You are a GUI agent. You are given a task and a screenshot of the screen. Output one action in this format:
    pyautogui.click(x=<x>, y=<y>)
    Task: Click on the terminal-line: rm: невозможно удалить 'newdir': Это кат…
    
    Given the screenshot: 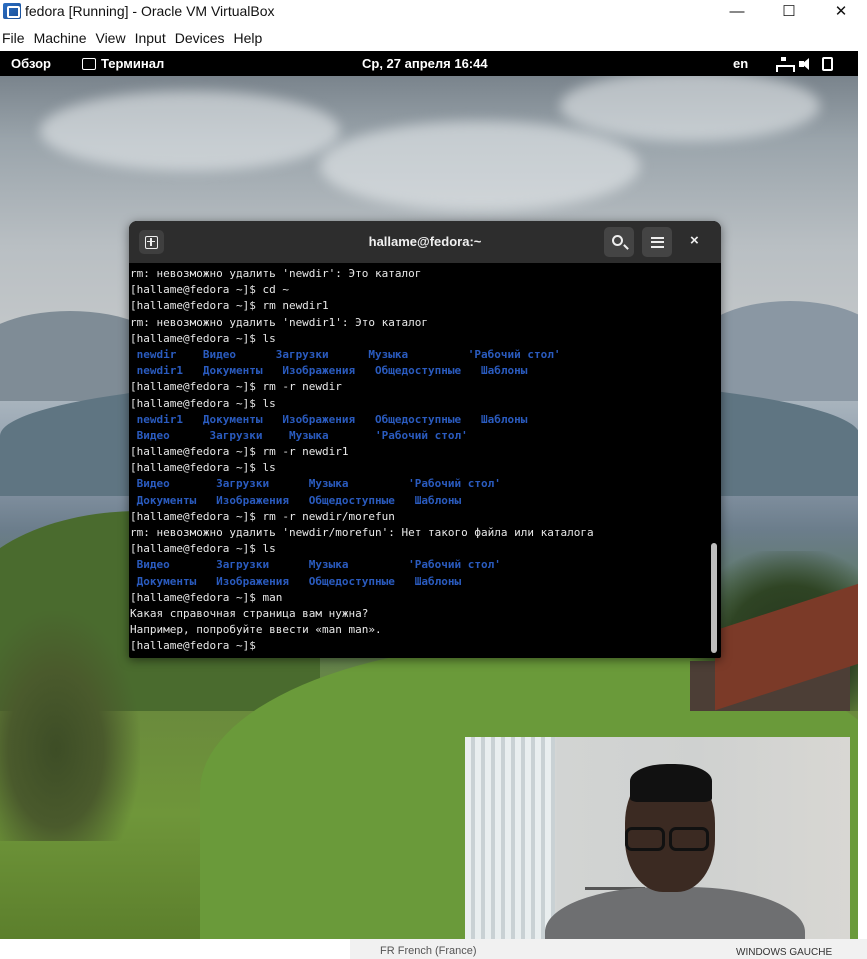 What is the action you would take?
    pyautogui.click(x=276, y=273)
    